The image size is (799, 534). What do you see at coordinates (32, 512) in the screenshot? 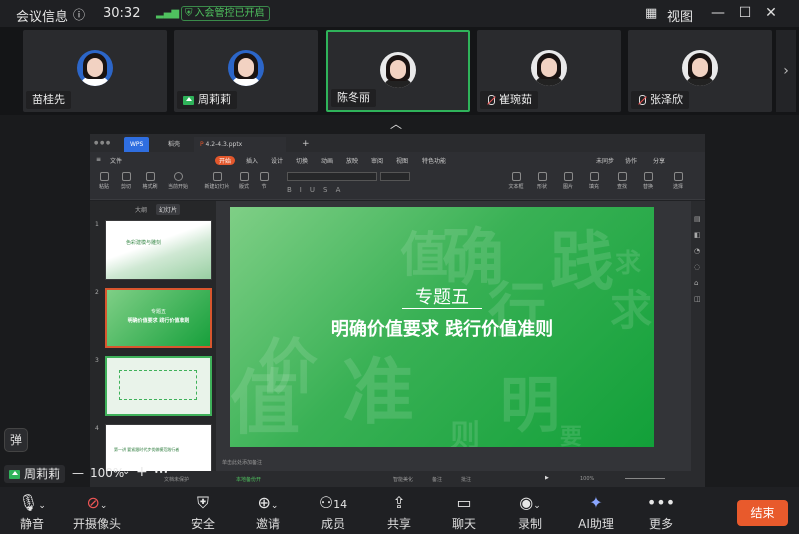
I see `mute-button: 🎙︎⌄ 静音` at bounding box center [32, 512].